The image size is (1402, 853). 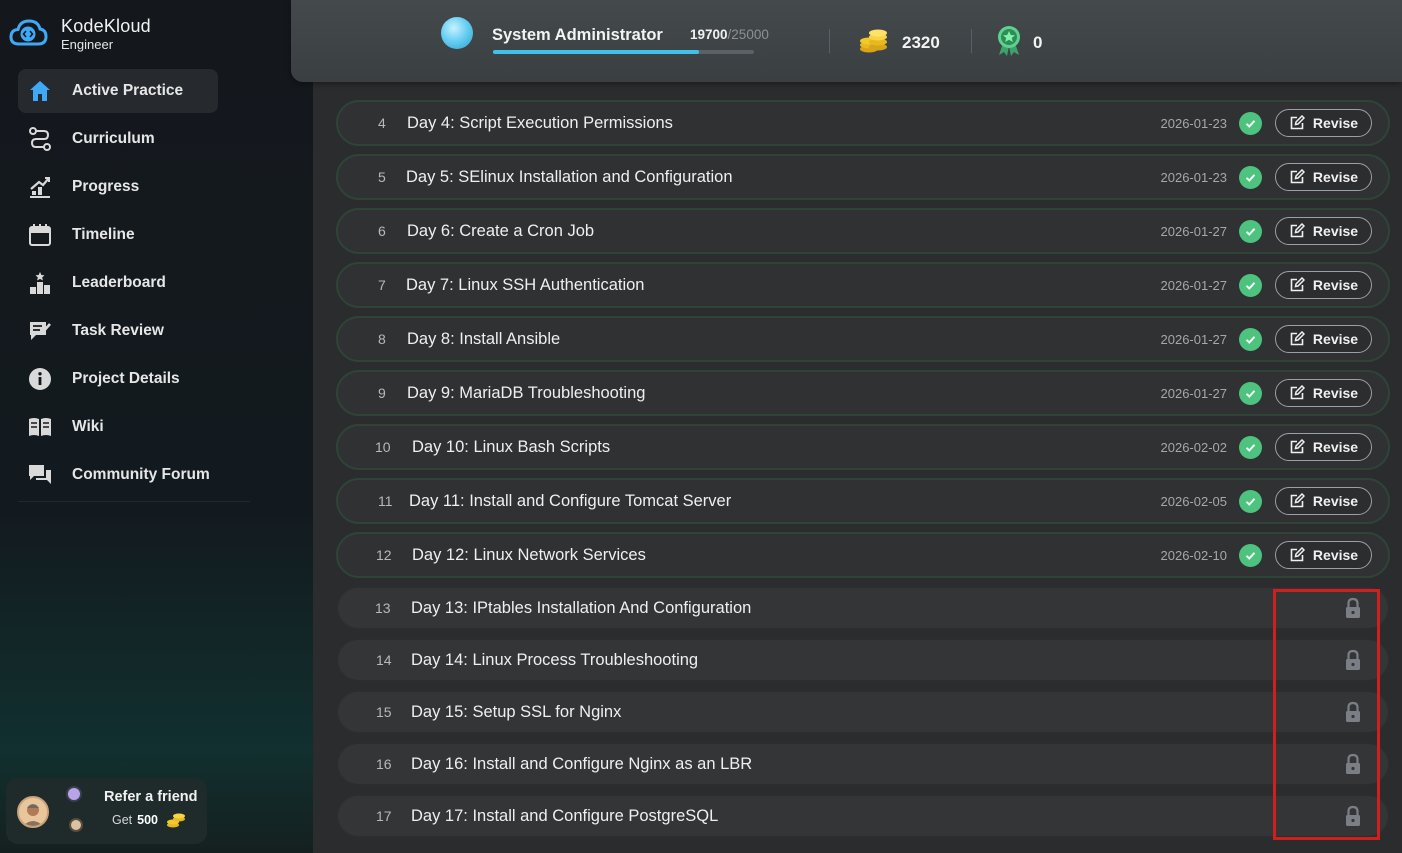 I want to click on sidebar-item-leaderboard: Leaderboard, so click(x=118, y=283).